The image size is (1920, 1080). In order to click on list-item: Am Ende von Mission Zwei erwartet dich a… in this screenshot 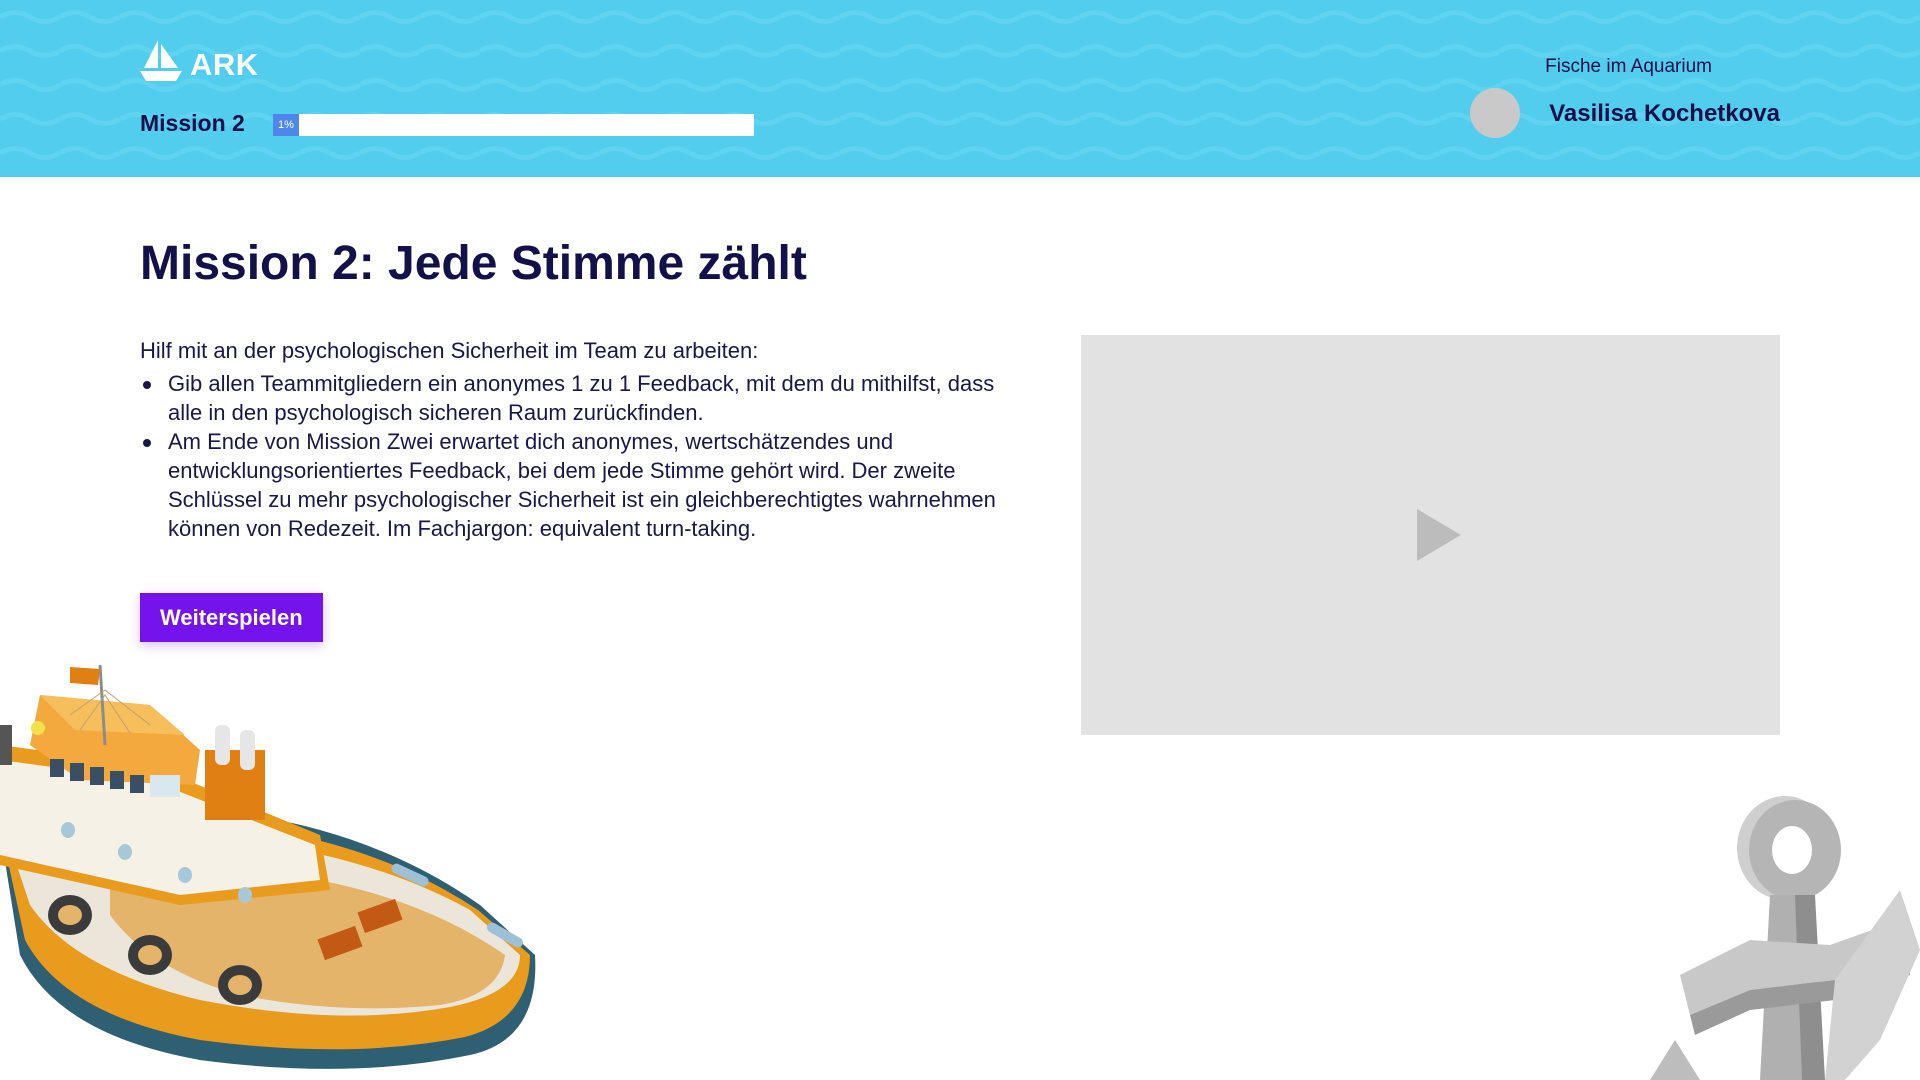, I will do `click(580, 485)`.